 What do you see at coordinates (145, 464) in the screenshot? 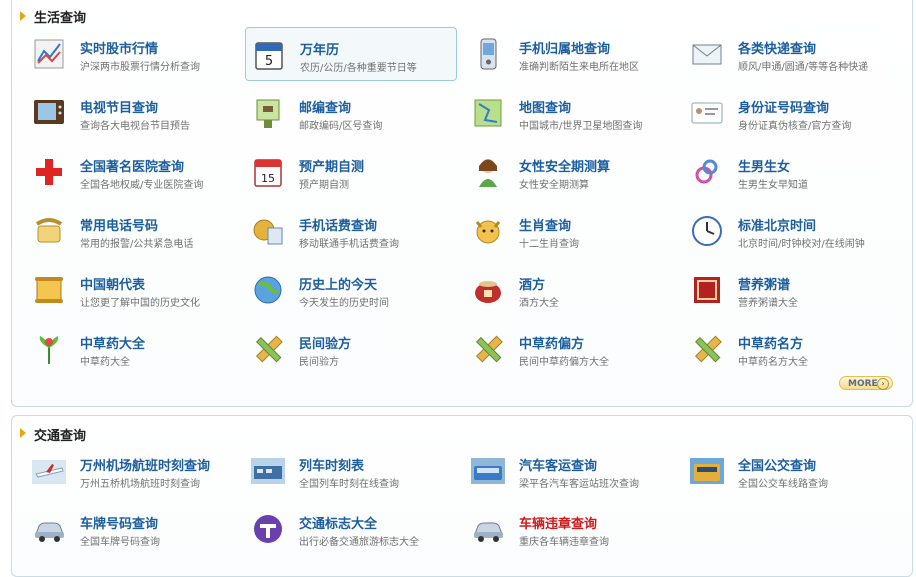
I see `traffic-item-title: 万州机场航班时刻查询` at bounding box center [145, 464].